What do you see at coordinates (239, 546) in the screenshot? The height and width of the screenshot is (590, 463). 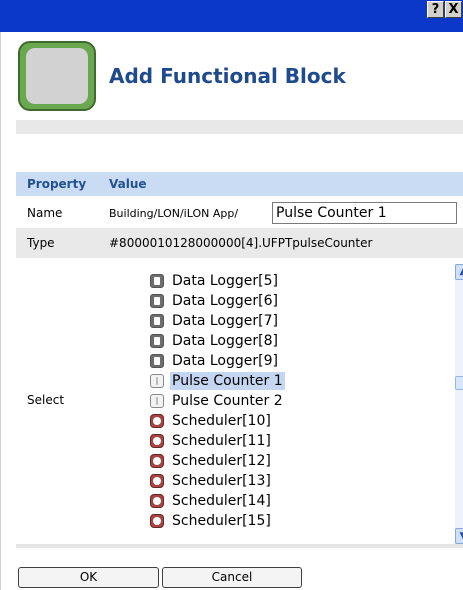 I see `footer-divider` at bounding box center [239, 546].